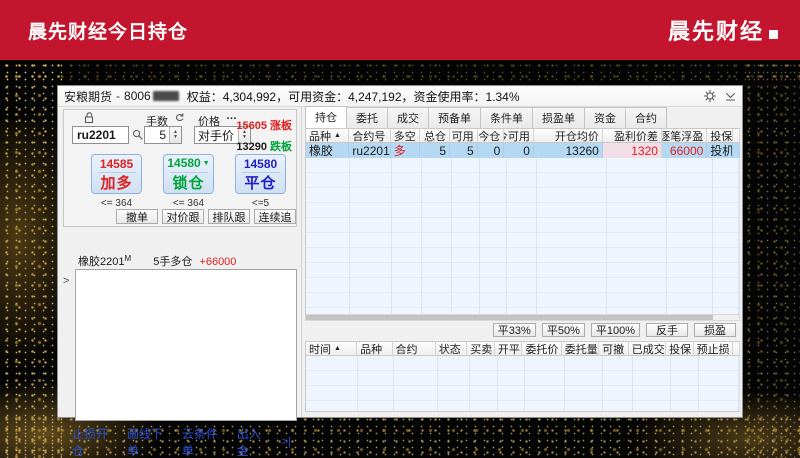  I want to click on position-row: 橡胶 ru2201 多 5 5 0 0 13260 1320 66000 投机, so click(522, 150).